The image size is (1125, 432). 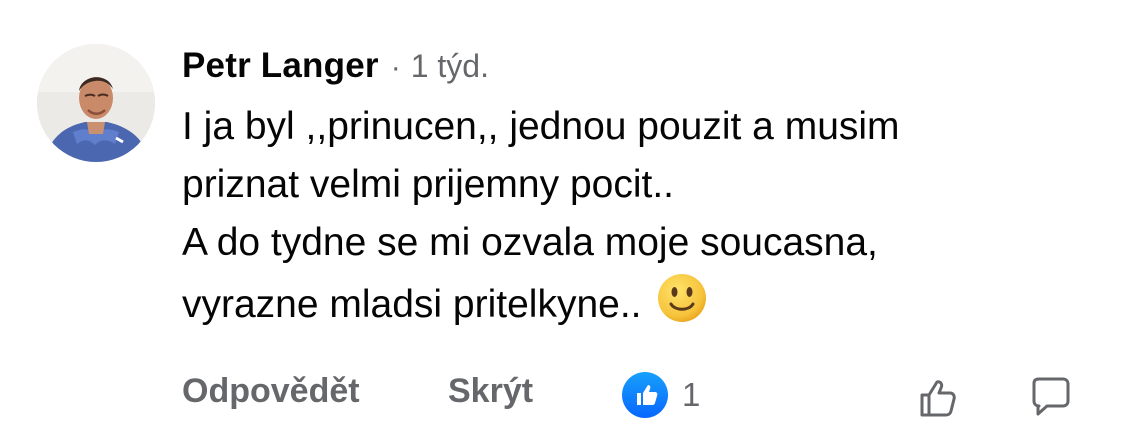 I want to click on like-thumb-icon, so click(x=645, y=395).